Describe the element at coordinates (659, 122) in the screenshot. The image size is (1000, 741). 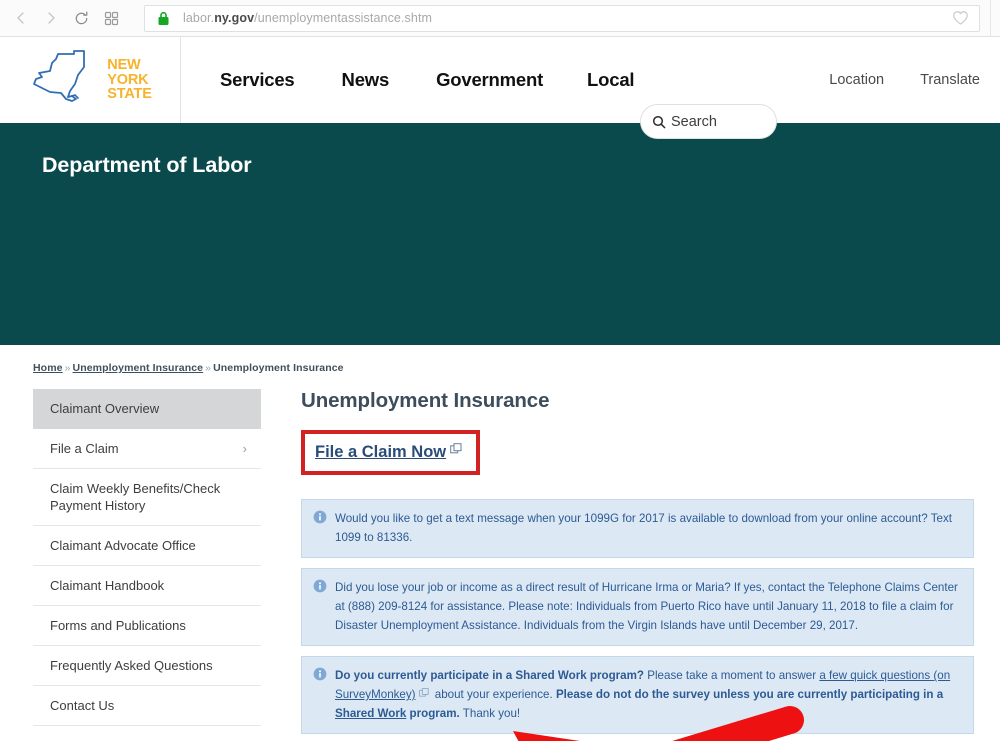
I see `search-icon` at that location.